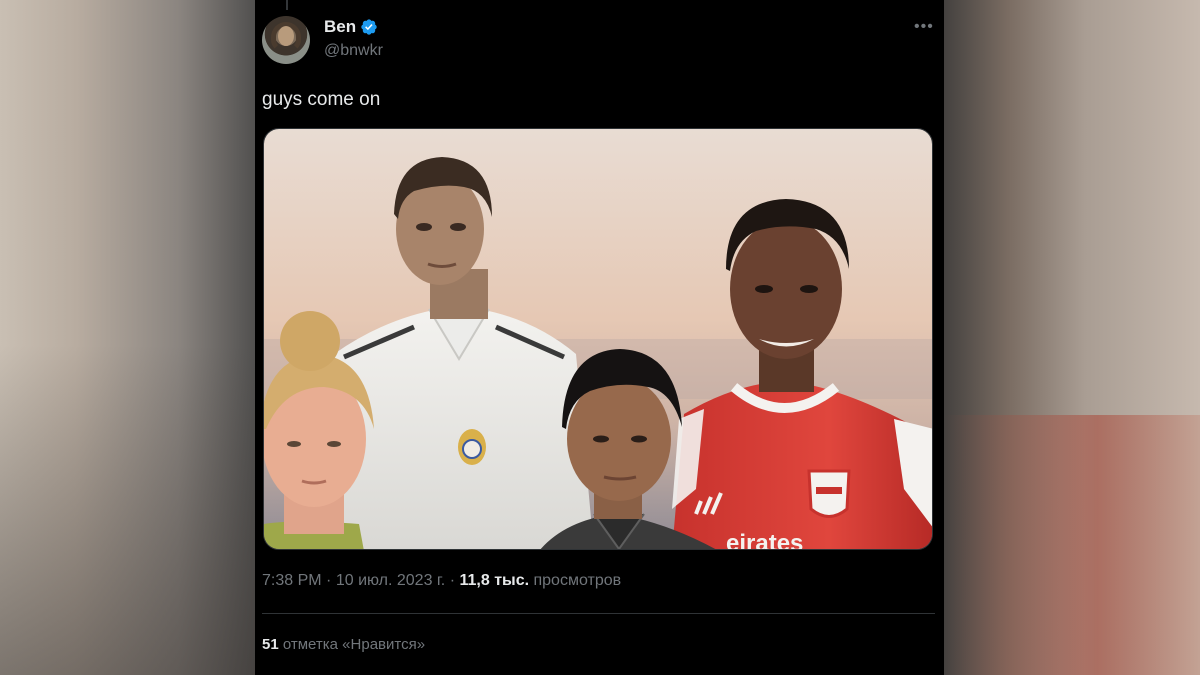 Image resolution: width=1200 pixels, height=675 pixels. I want to click on thread-connector-line, so click(287, 5).